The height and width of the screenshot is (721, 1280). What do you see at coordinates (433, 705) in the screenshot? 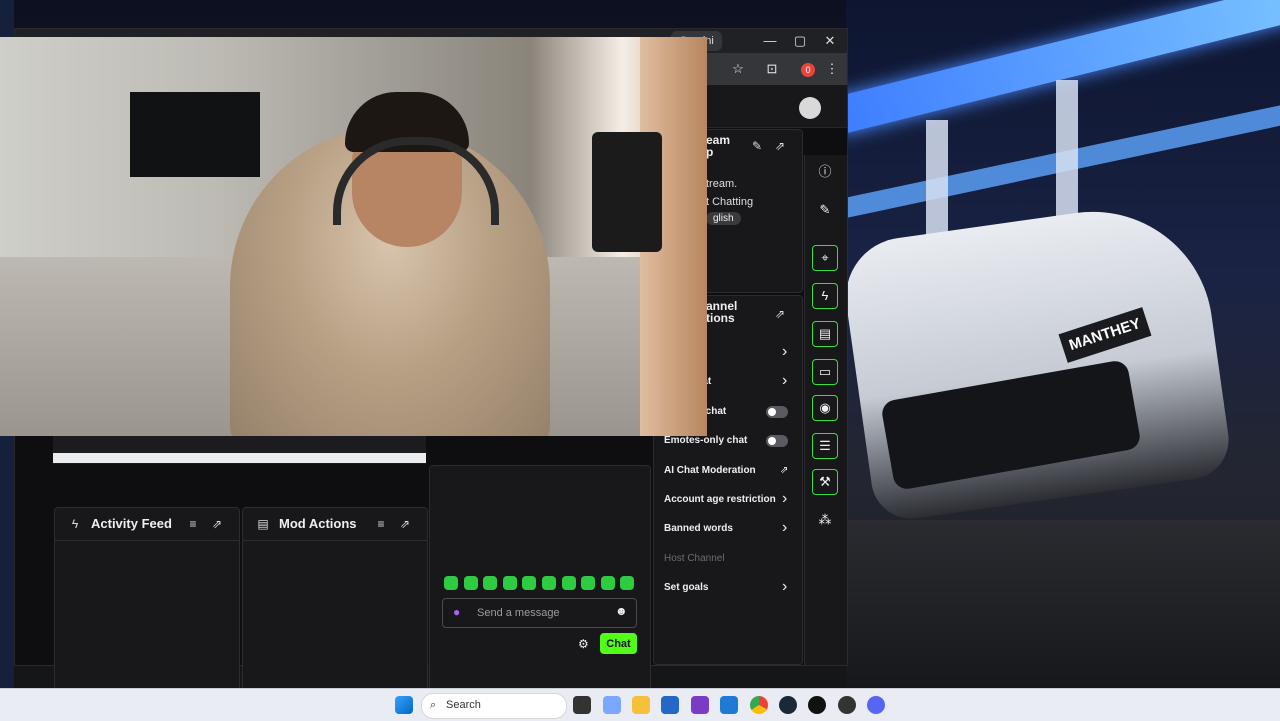
I see `search-icon: ⌕` at bounding box center [433, 705].